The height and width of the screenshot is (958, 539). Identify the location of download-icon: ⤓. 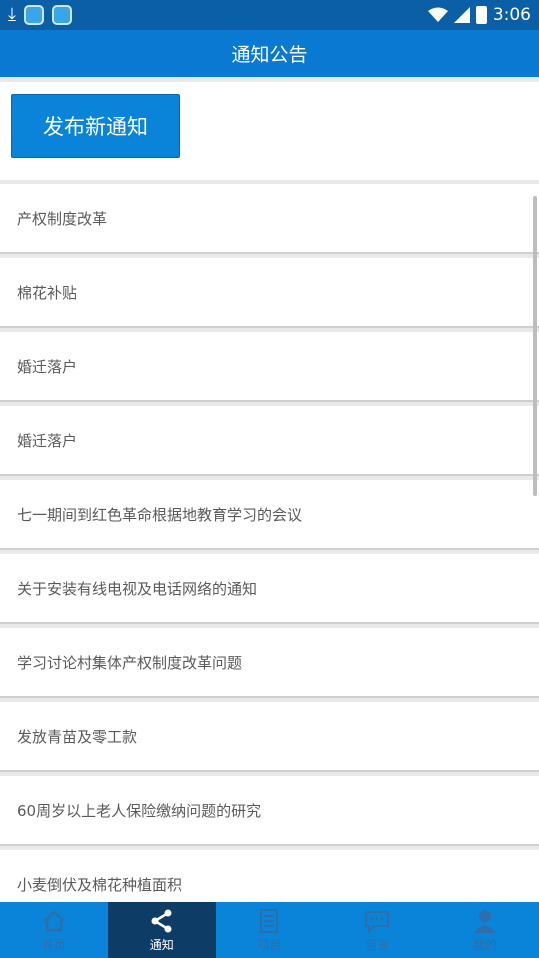
(12, 14).